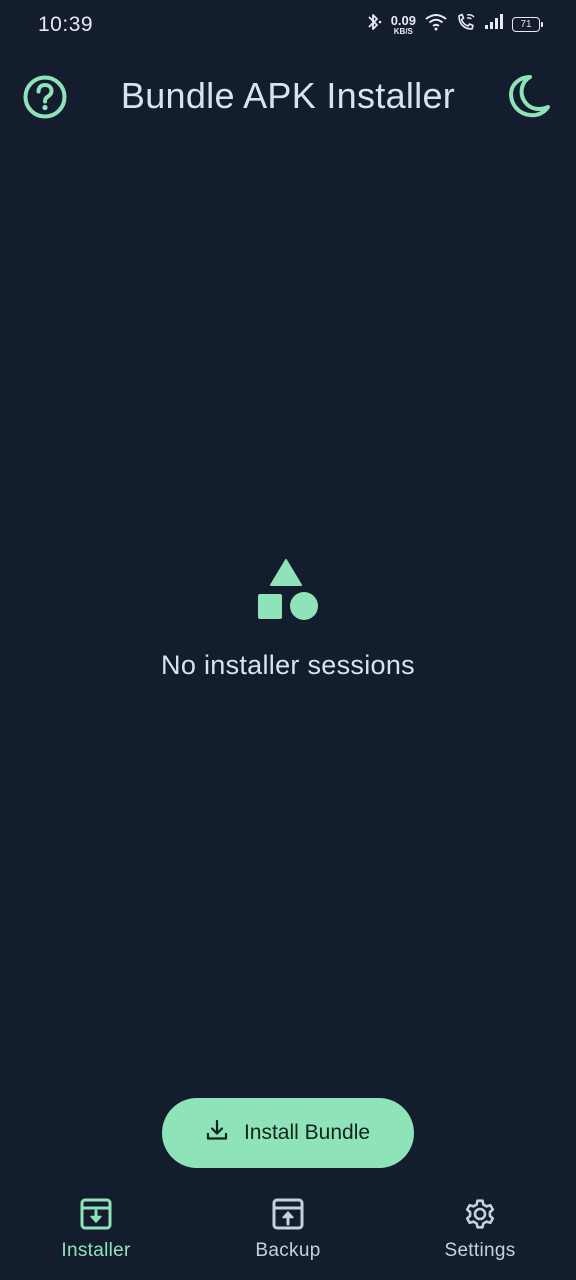 The height and width of the screenshot is (1280, 576). Describe the element at coordinates (288, 25) in the screenshot. I see `status-bar: 10:39 0.09 KB/S 71` at that location.